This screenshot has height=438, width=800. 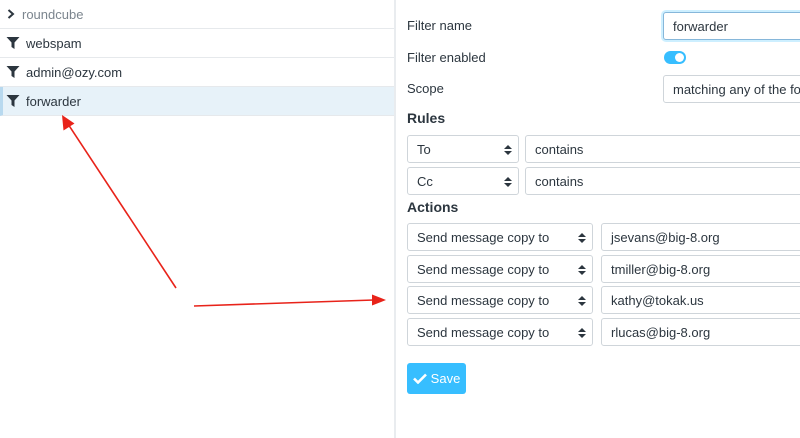 I want to click on scope-value: matching any of the follow, so click(x=736, y=89).